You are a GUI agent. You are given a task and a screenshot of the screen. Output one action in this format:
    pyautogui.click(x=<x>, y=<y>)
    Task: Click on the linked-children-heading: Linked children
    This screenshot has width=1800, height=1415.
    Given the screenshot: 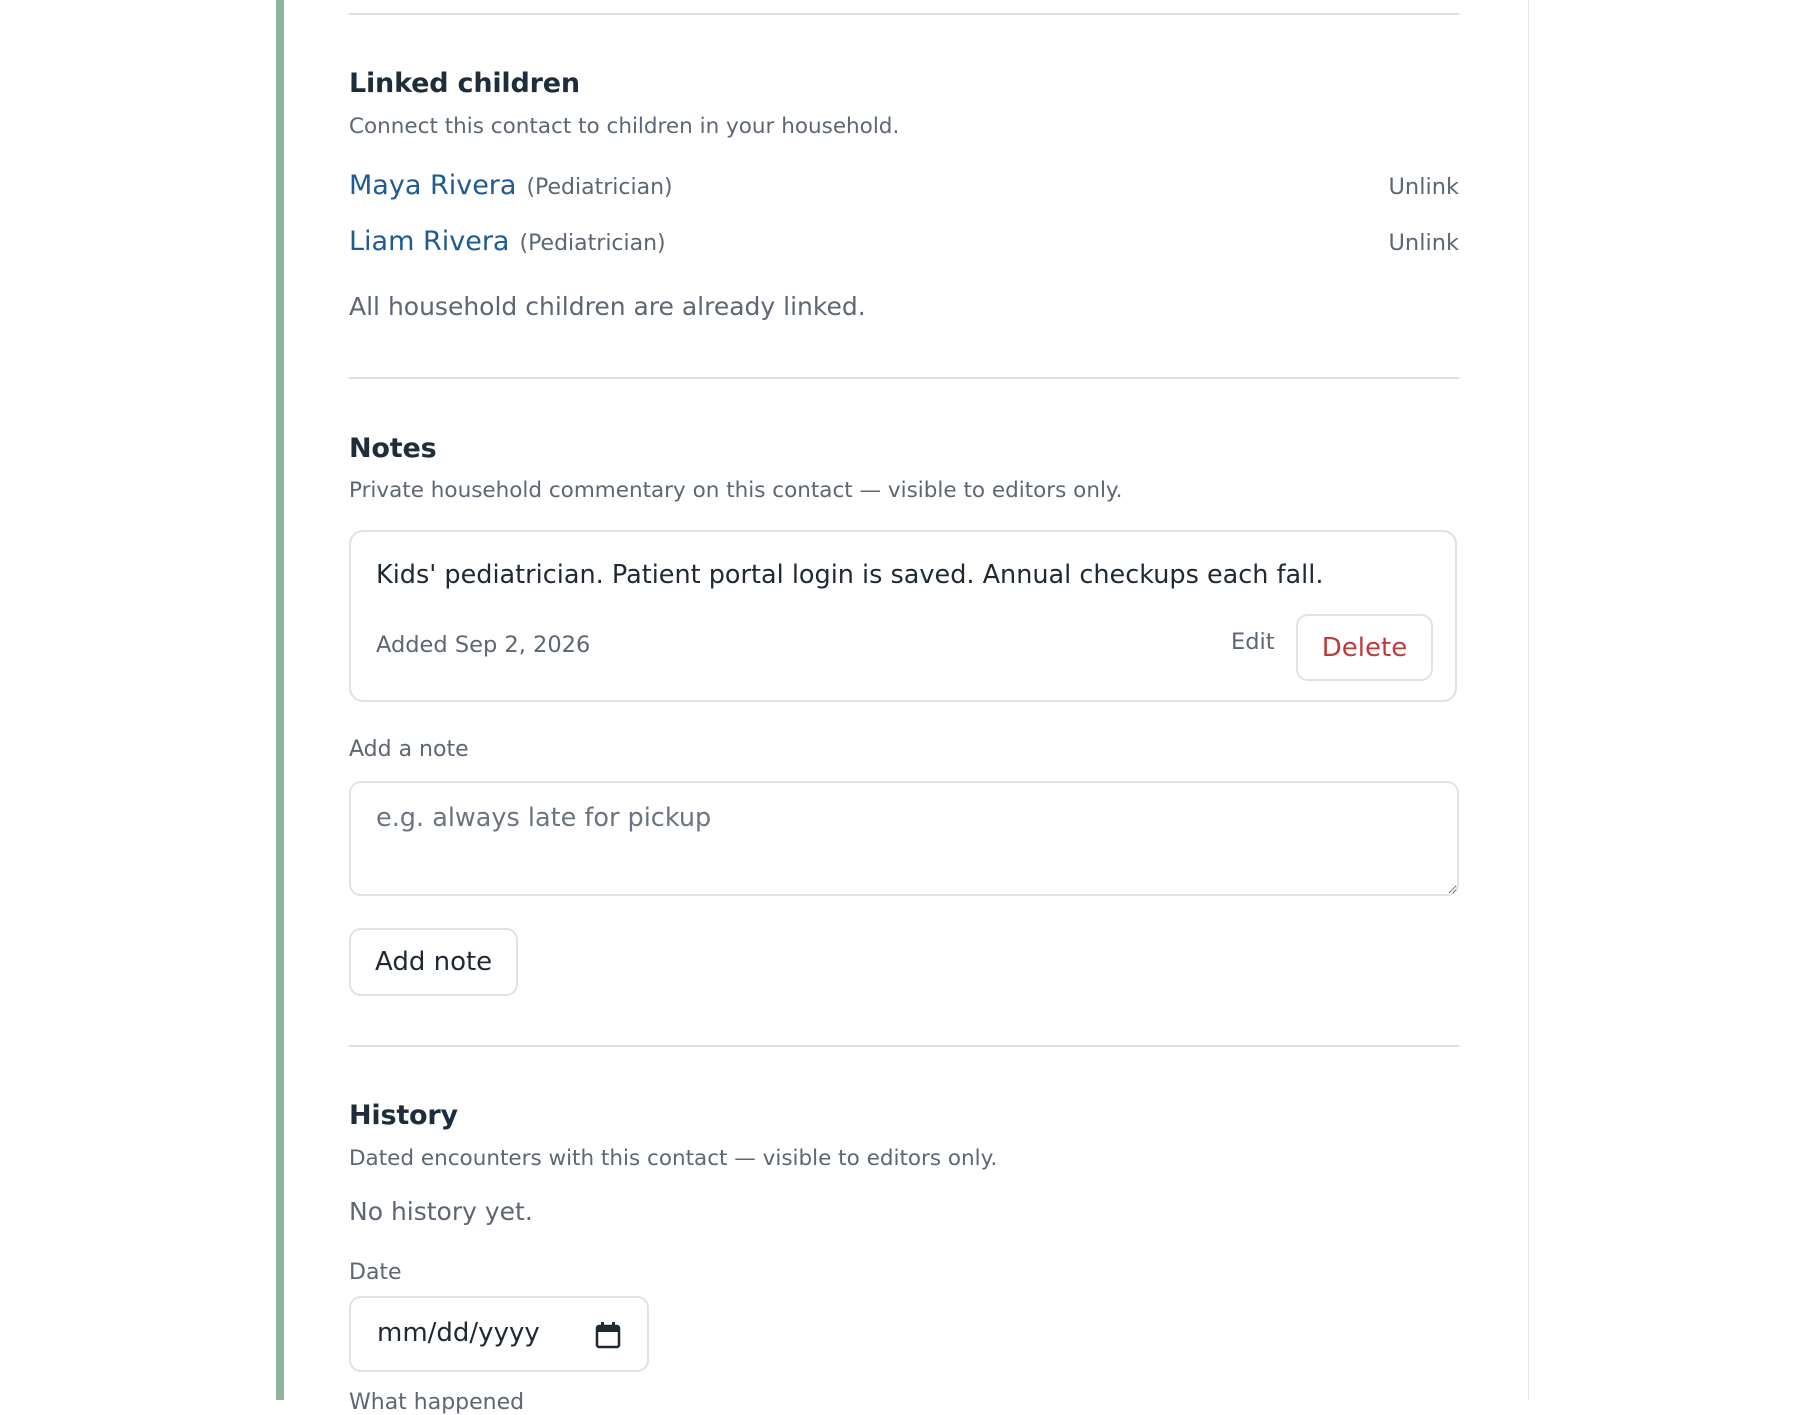 What is the action you would take?
    pyautogui.click(x=464, y=83)
    